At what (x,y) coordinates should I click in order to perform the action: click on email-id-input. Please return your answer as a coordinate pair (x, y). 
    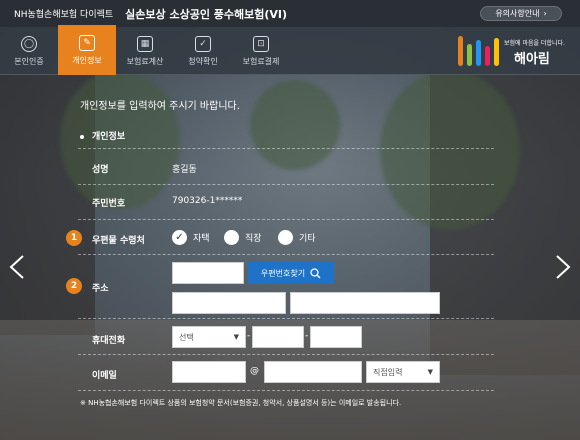
    Looking at the image, I should click on (209, 372).